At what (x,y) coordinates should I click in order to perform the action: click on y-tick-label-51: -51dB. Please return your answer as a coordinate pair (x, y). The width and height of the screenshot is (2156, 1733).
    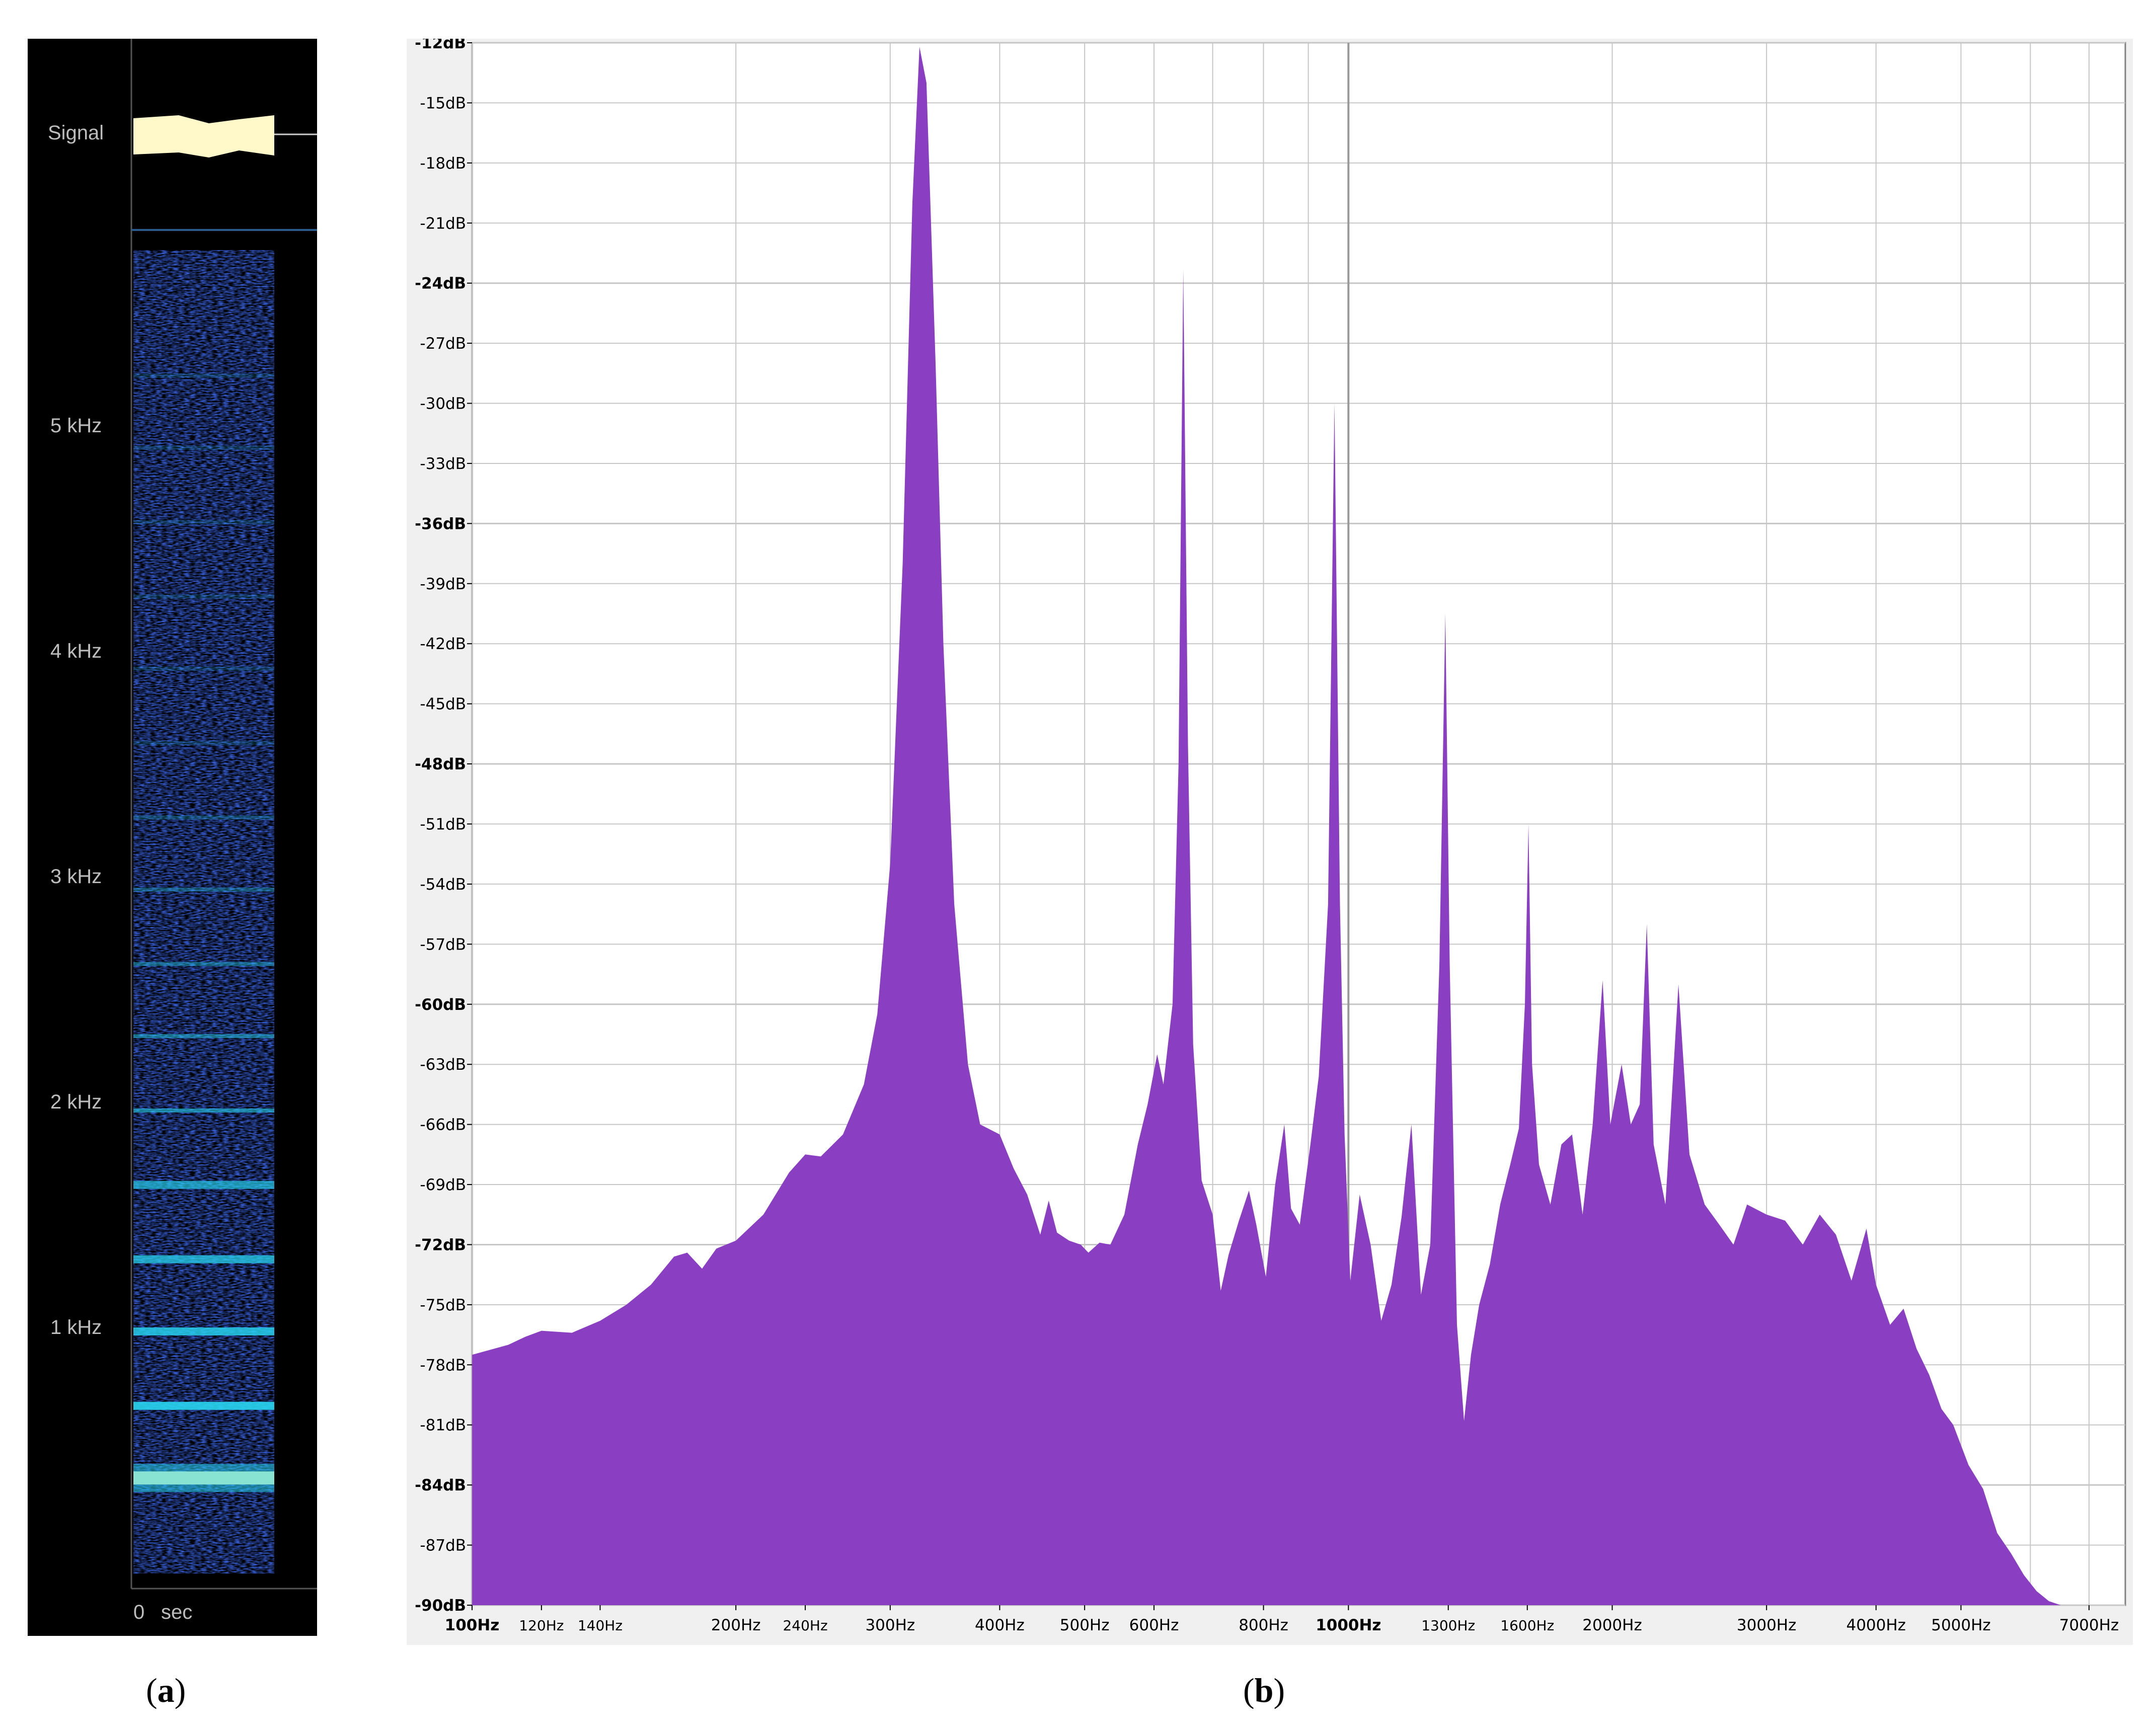
    Looking at the image, I should click on (443, 825).